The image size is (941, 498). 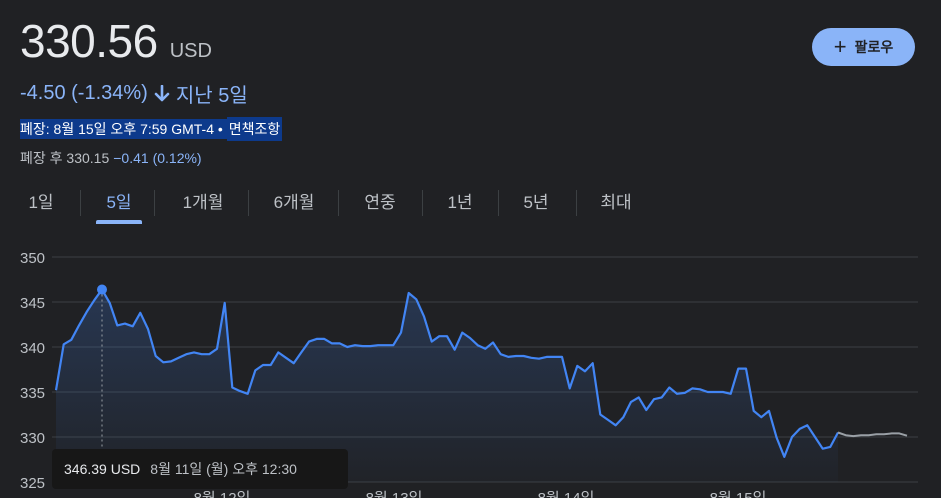 I want to click on x-tick-label: 8월 15일, so click(x=738, y=494).